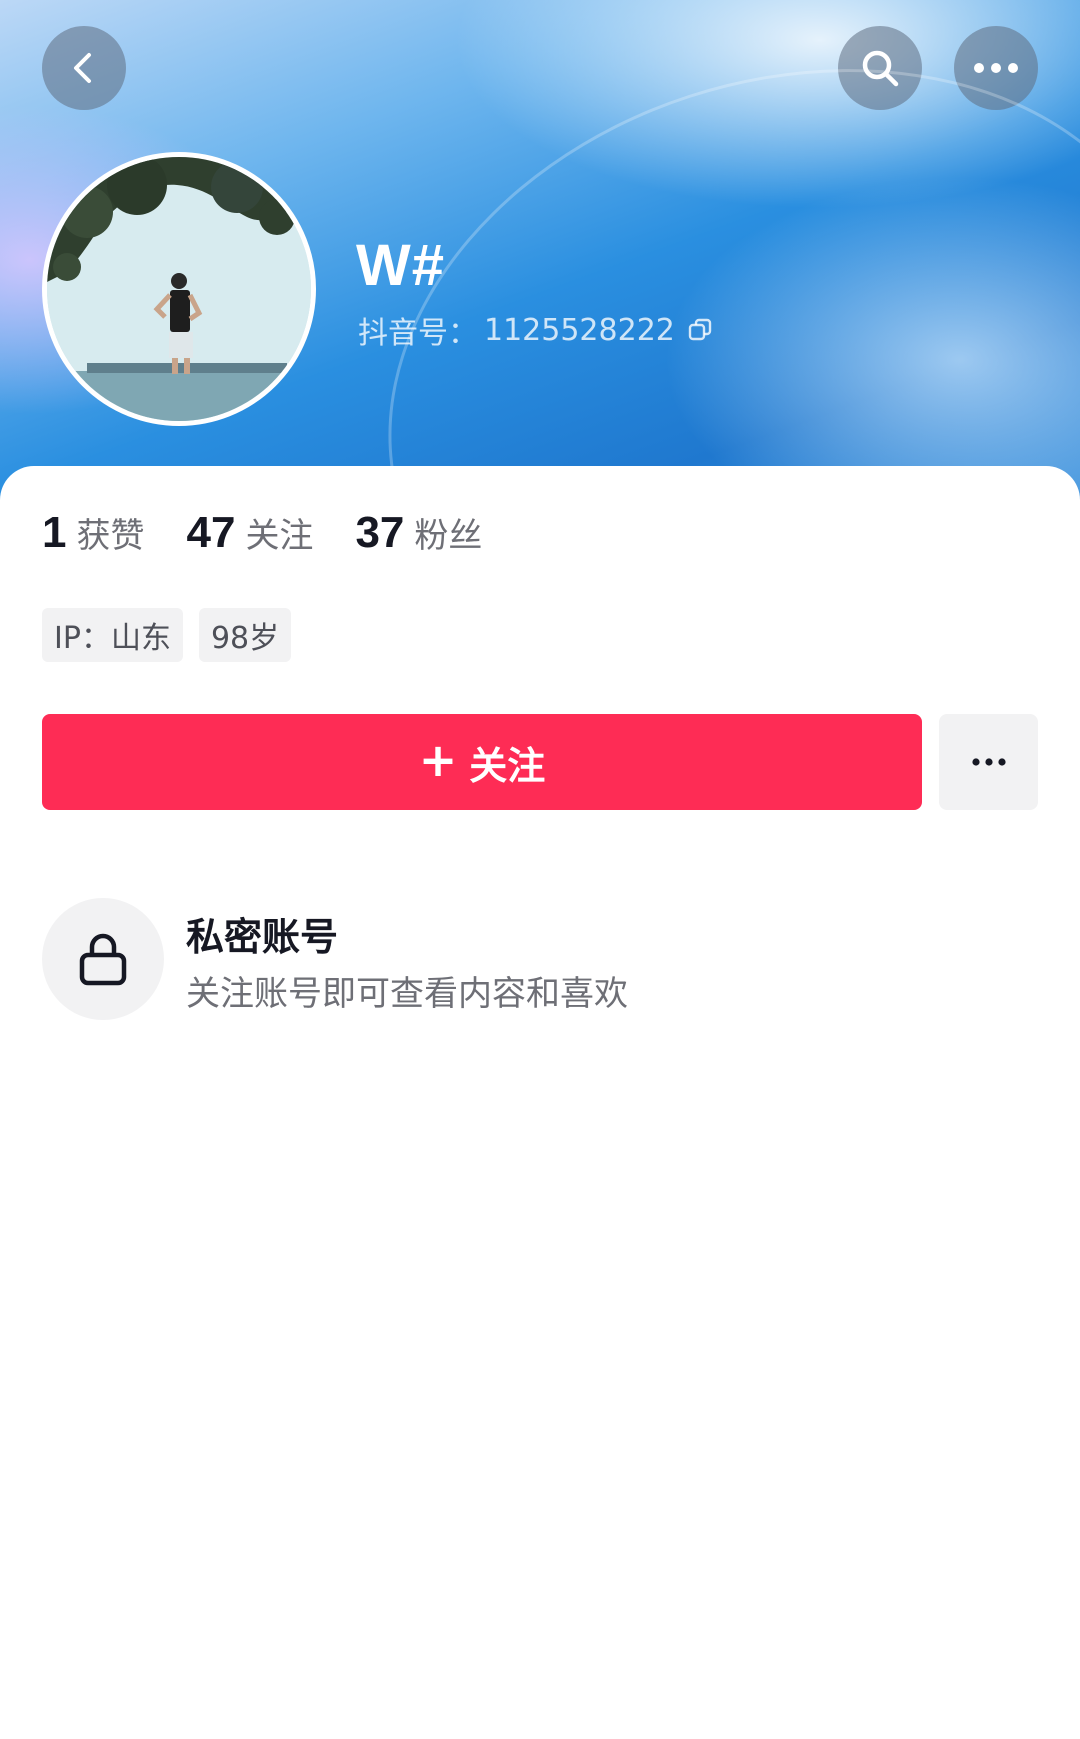 This screenshot has width=1080, height=1739. I want to click on douyin-id-row: 抖音号： 1125528222, so click(535, 330).